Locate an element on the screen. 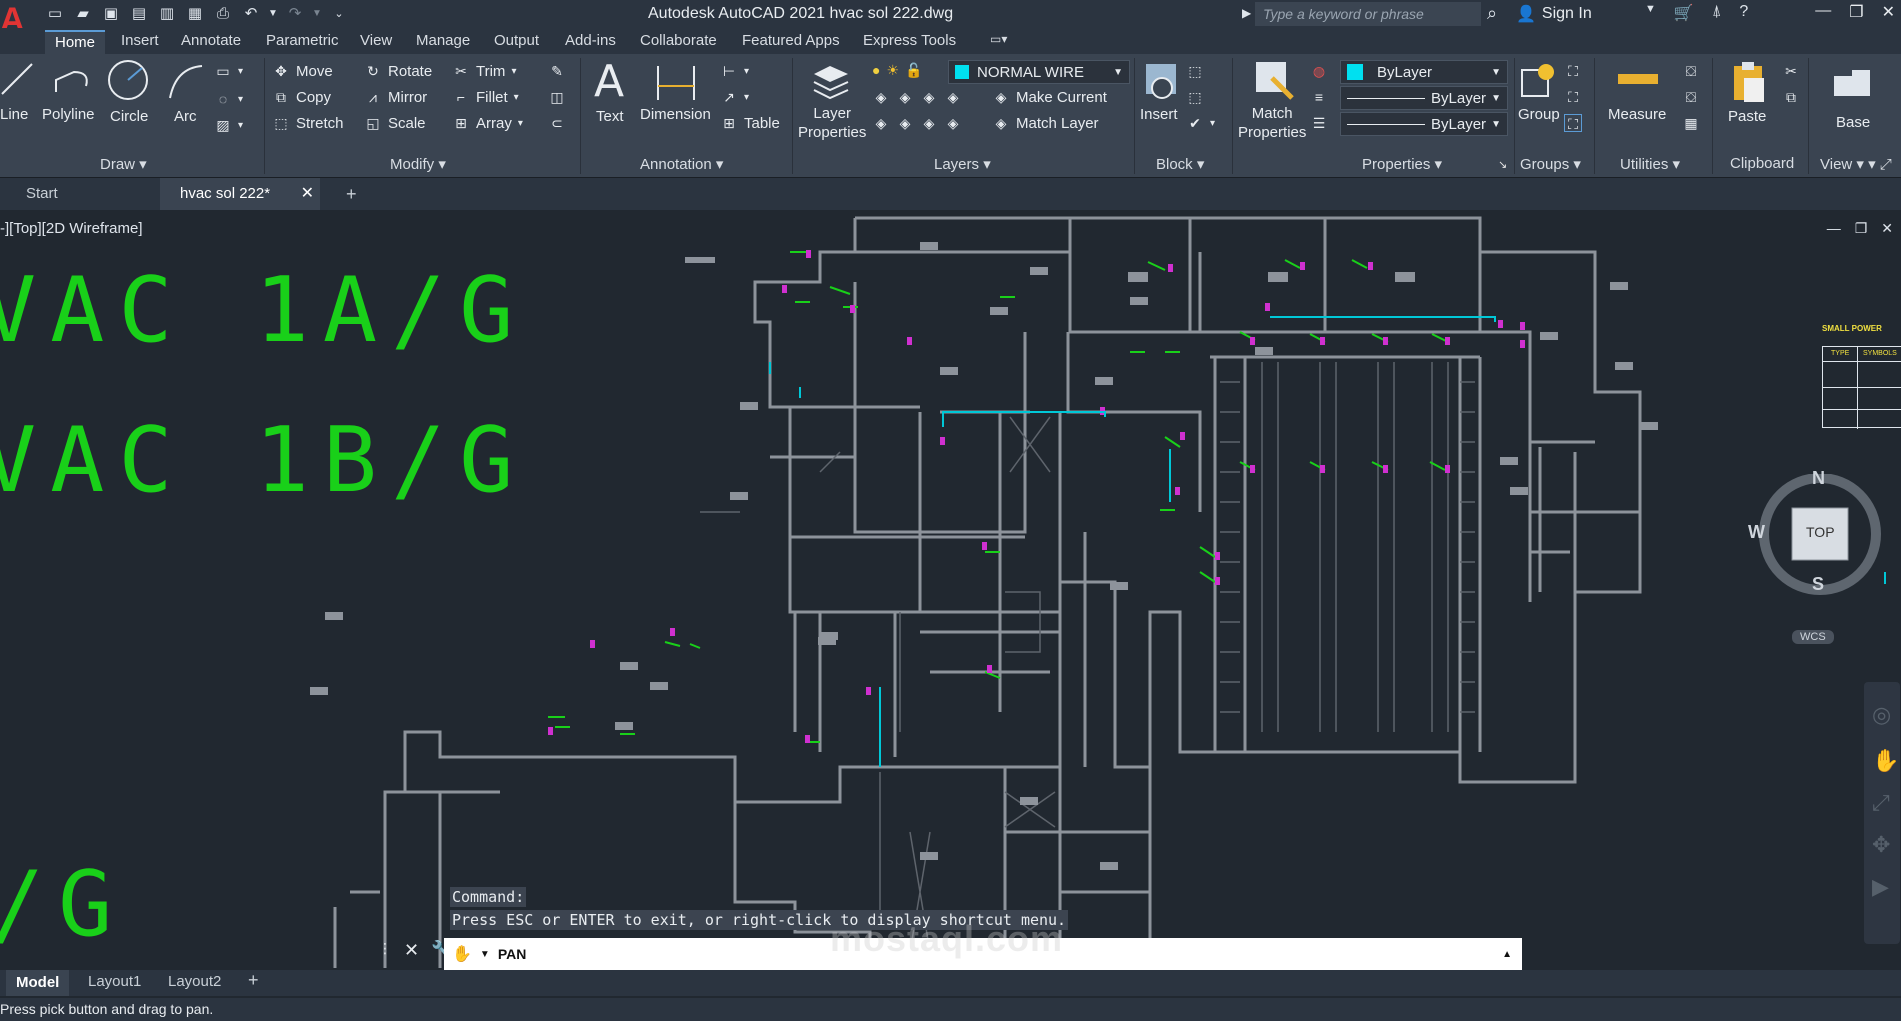  mirror-button: ⩘ Mirror is located at coordinates (395, 97).